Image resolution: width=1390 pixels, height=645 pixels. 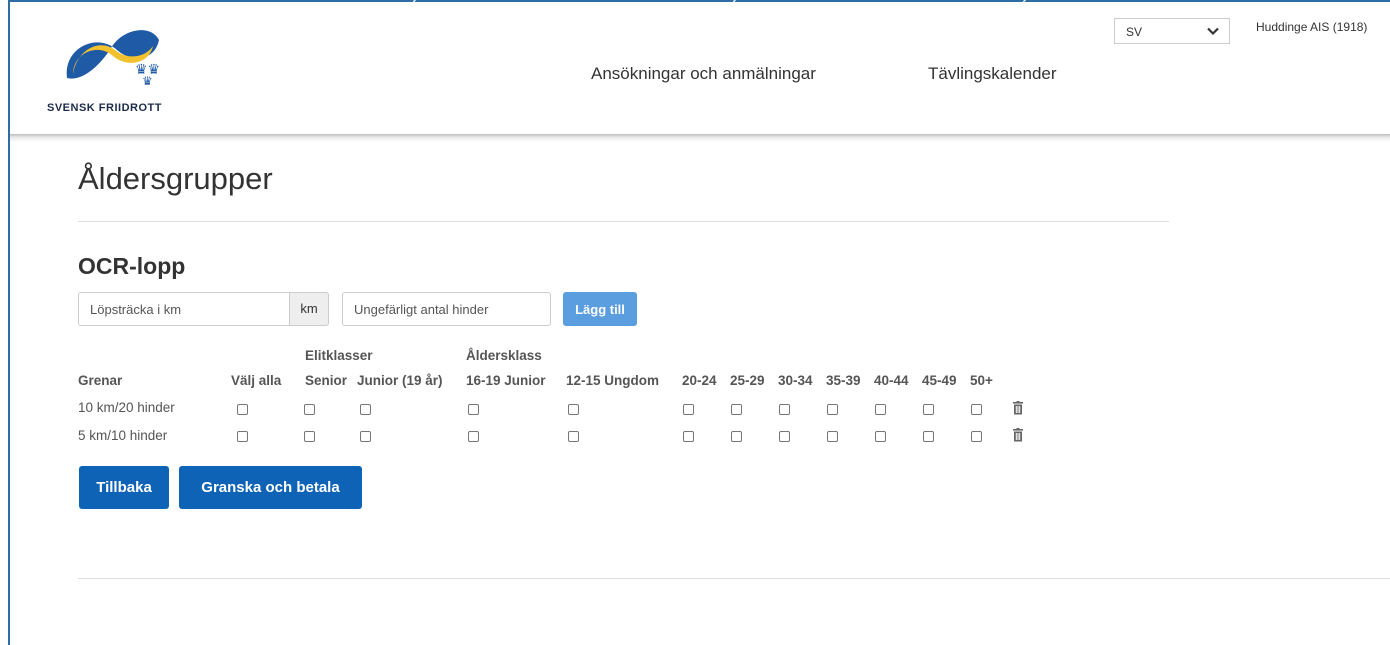 I want to click on site-logo: ♛♛ ♛ SVENSK FRIIDROTT, so click(x=115, y=72).